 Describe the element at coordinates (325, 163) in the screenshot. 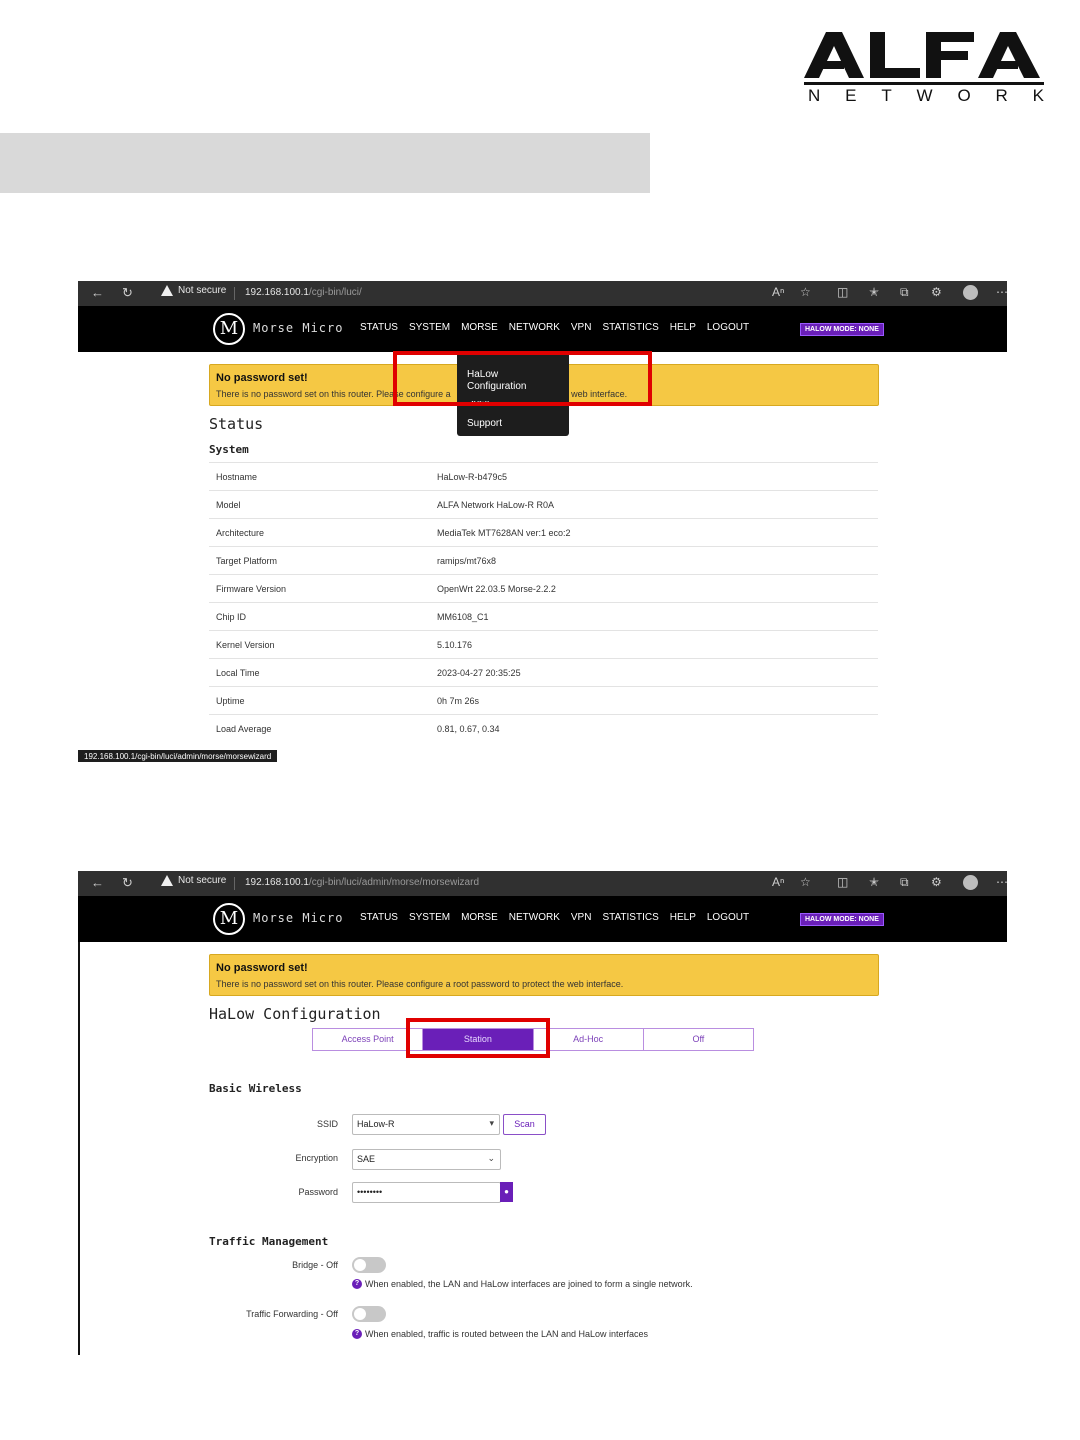

I see `section-banner` at that location.